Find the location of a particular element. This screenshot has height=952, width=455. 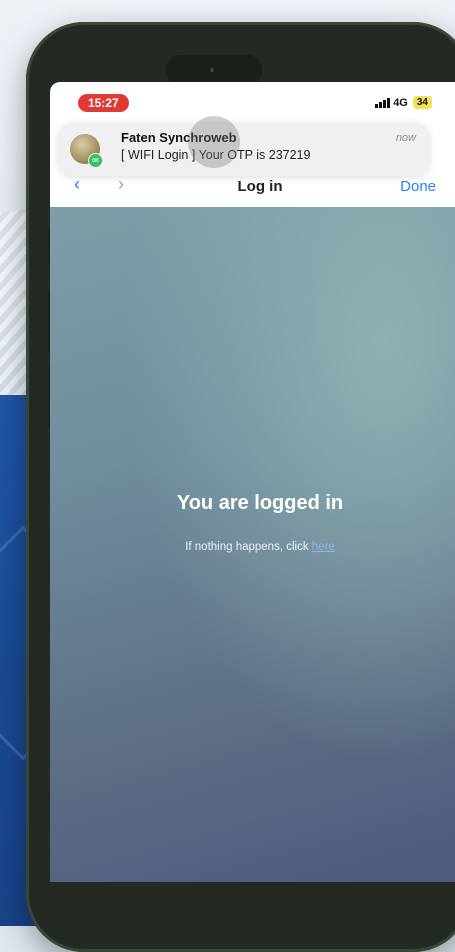

page-title: Log in is located at coordinates (260, 186).